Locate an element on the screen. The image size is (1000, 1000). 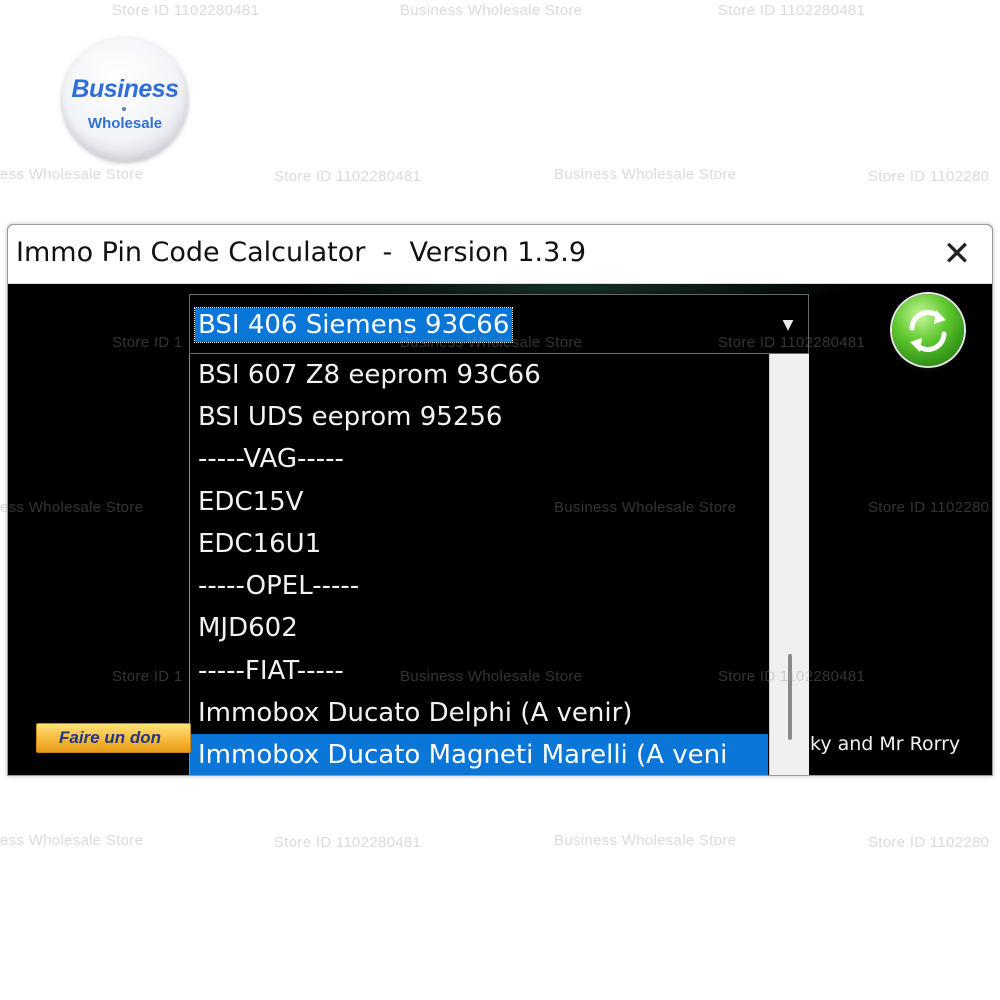
list-item: EDC16U1 is located at coordinates (479, 544).